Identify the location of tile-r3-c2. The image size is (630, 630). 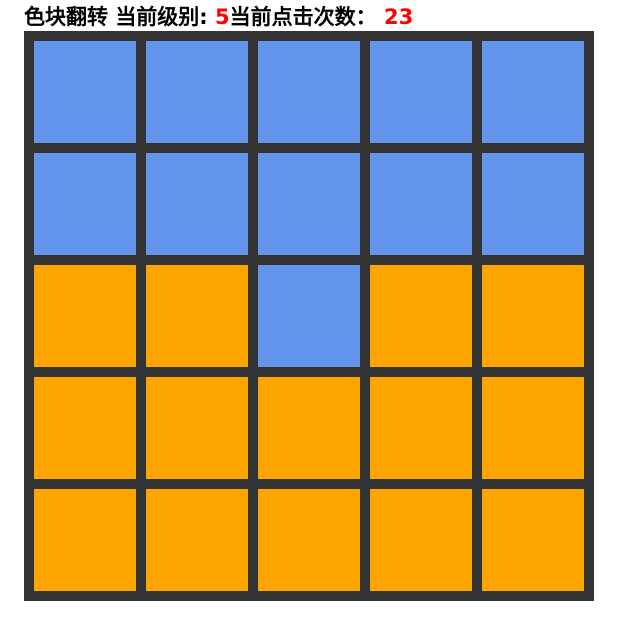
(197, 316).